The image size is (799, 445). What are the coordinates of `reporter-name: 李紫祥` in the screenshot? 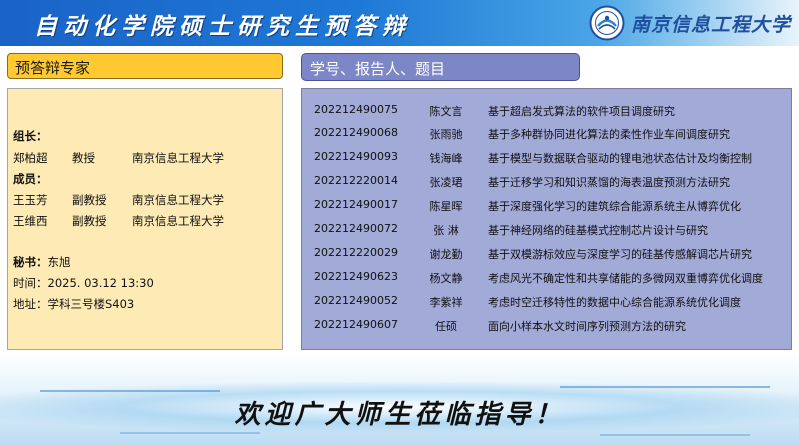 It's located at (446, 302).